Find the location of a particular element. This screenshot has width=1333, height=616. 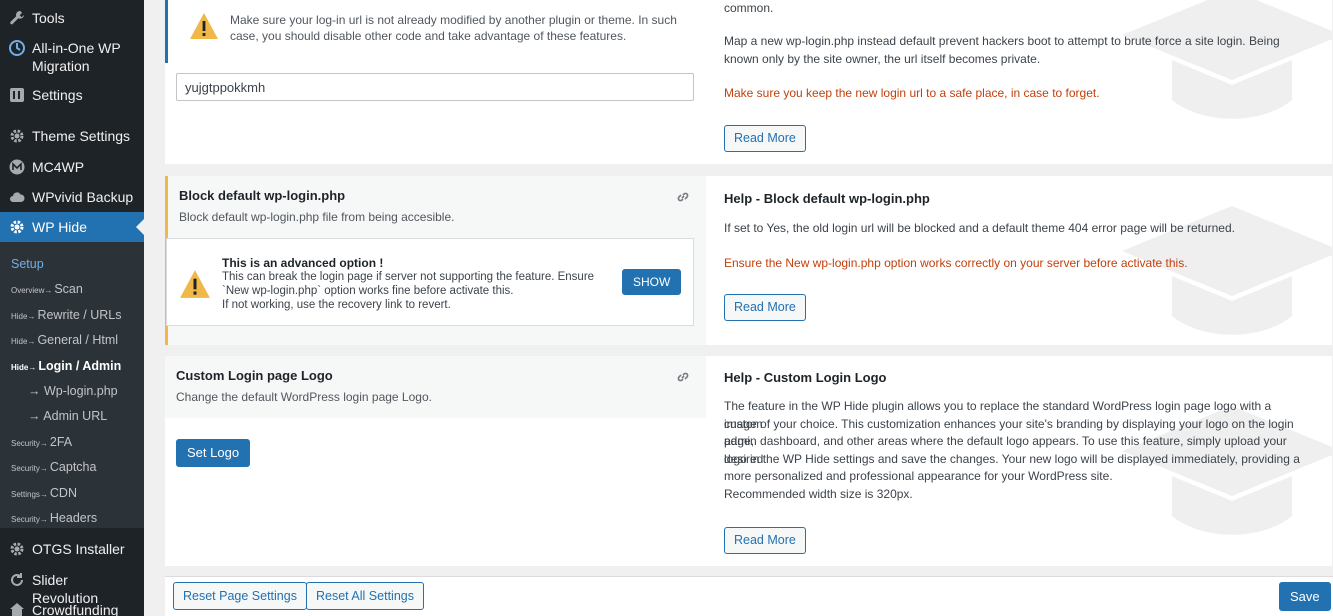

set-logo-button: Set Logo is located at coordinates (213, 453).